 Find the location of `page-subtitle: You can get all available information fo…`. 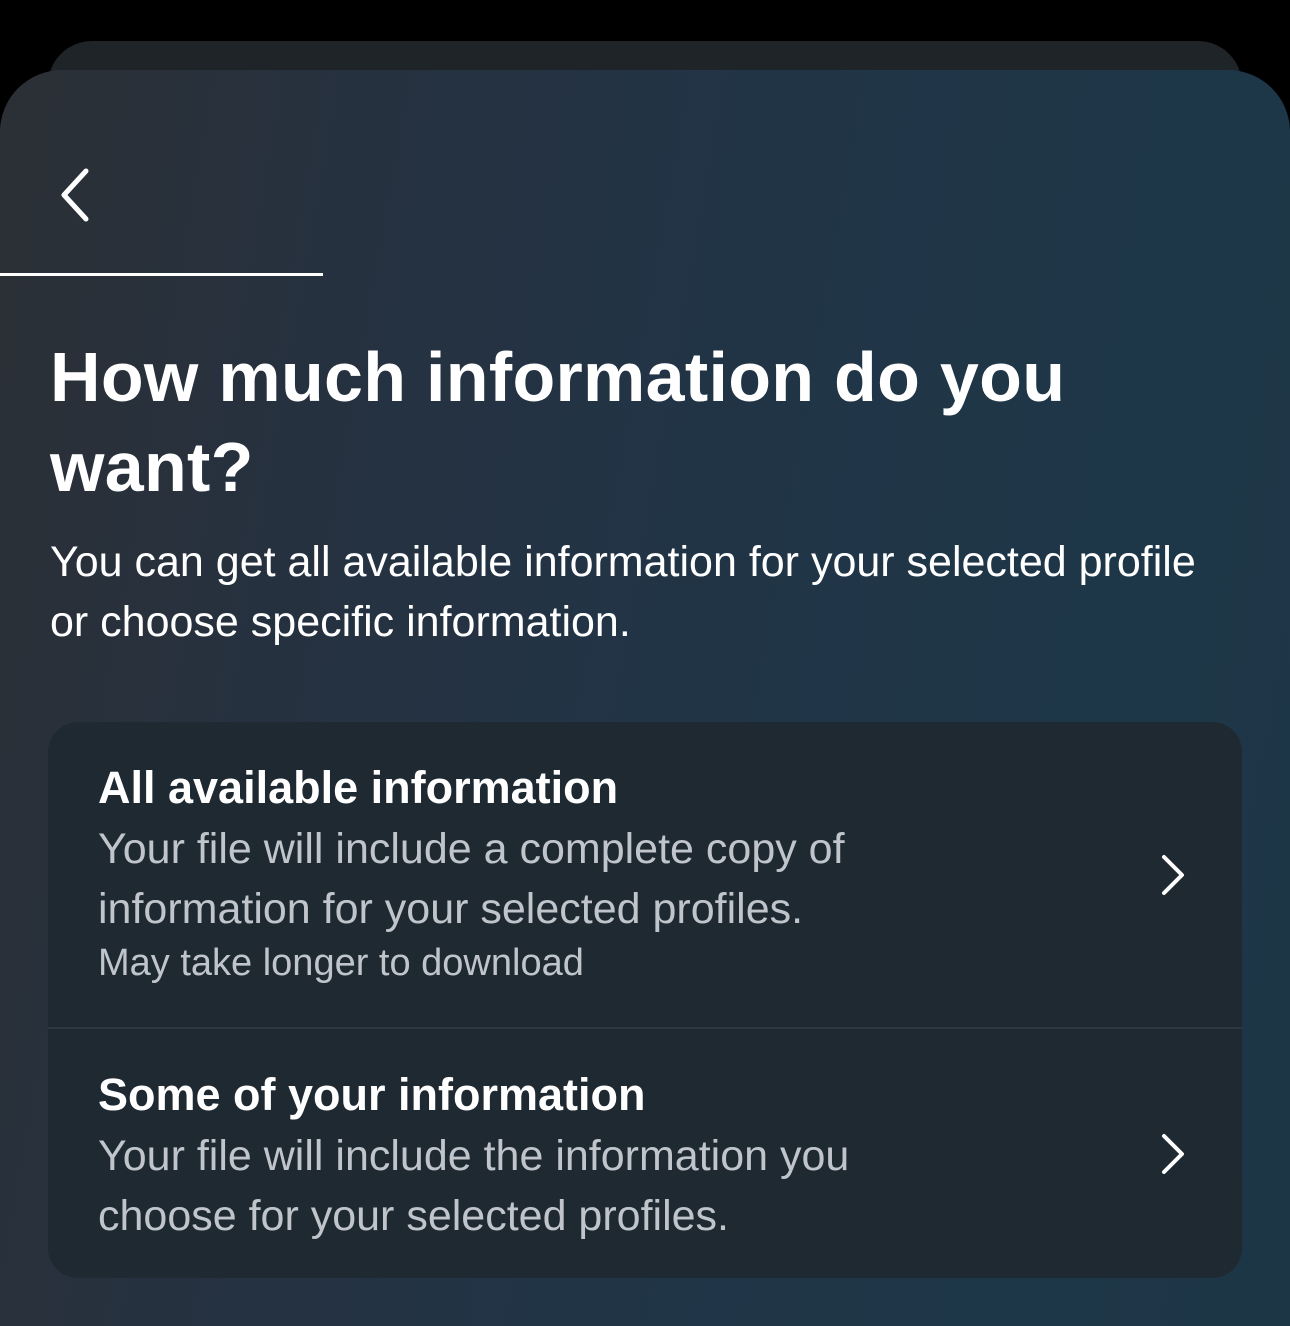

page-subtitle: You can get all available information fo… is located at coordinates (623, 592).